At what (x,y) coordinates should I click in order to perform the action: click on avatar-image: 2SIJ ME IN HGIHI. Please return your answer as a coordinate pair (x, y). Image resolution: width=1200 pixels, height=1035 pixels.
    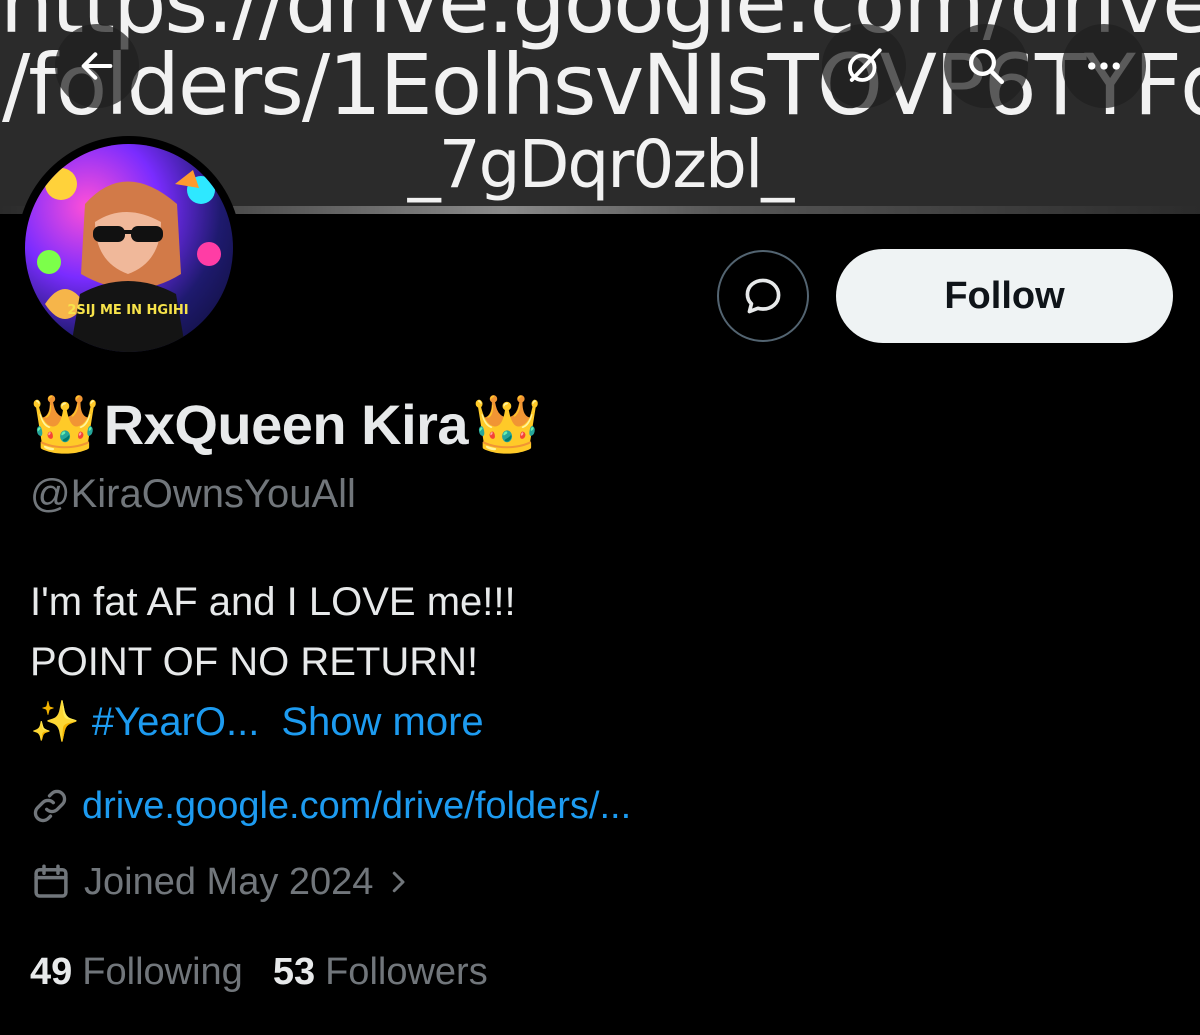
    Looking at the image, I should click on (129, 260).